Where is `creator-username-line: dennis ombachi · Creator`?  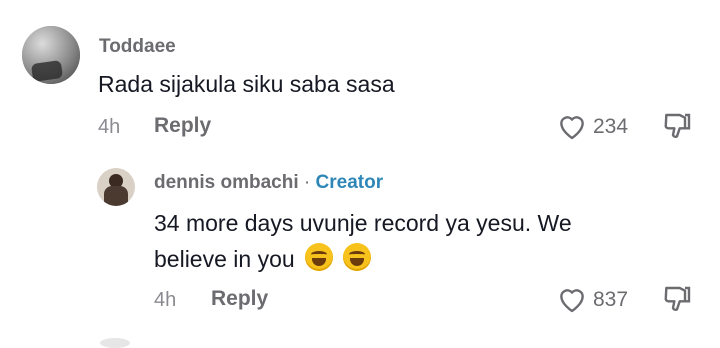
creator-username-line: dennis ombachi · Creator is located at coordinates (268, 183).